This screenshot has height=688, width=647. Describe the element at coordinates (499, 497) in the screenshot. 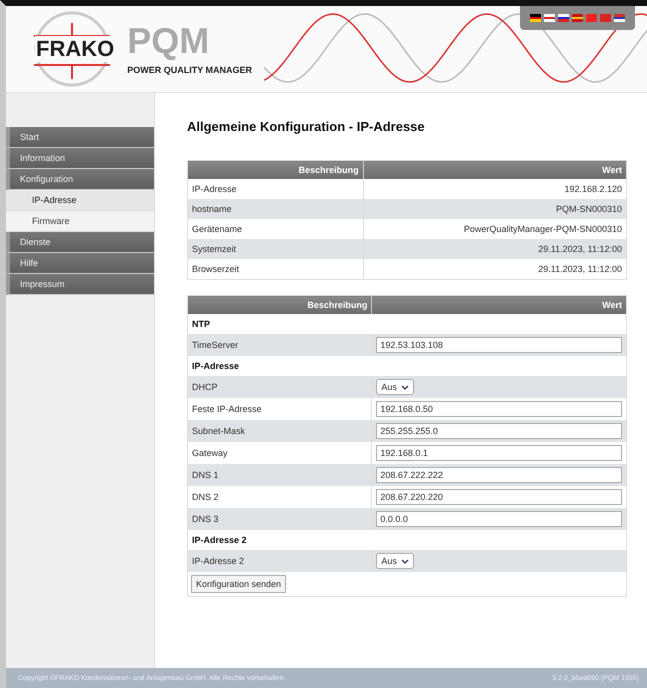

I see `input-field: 208.67.220.220` at that location.